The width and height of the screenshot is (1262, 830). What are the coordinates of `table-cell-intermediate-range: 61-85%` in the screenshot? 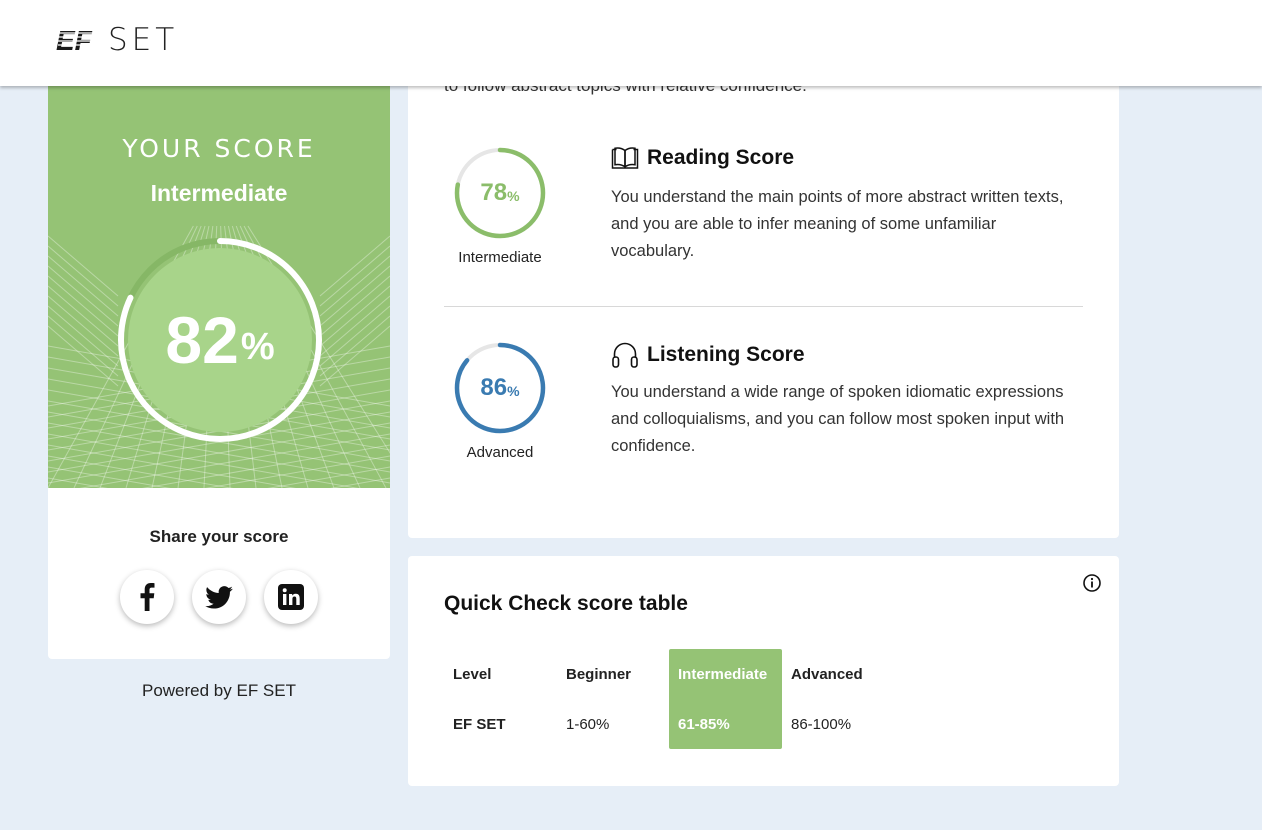 It's located at (704, 724).